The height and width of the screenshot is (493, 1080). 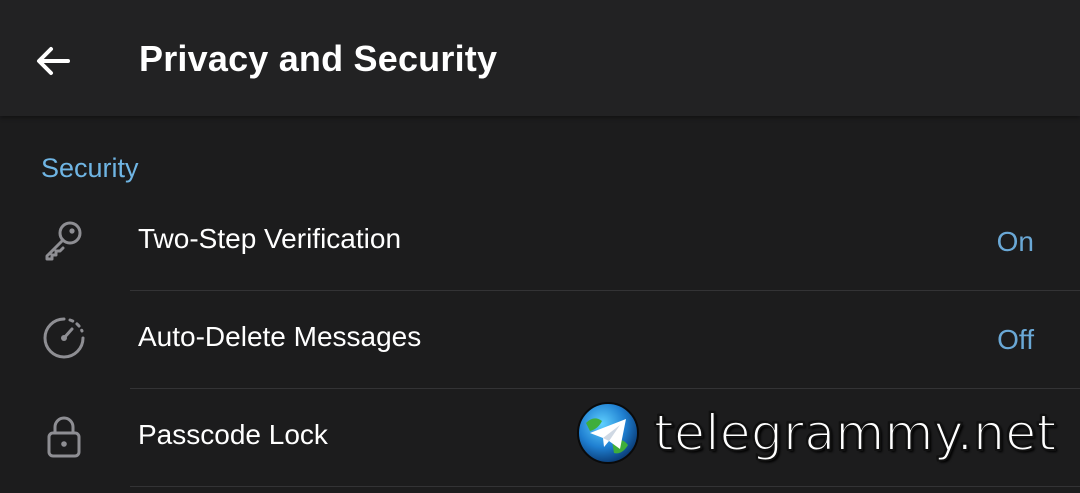 I want to click on section-header-security: Security, so click(x=90, y=168).